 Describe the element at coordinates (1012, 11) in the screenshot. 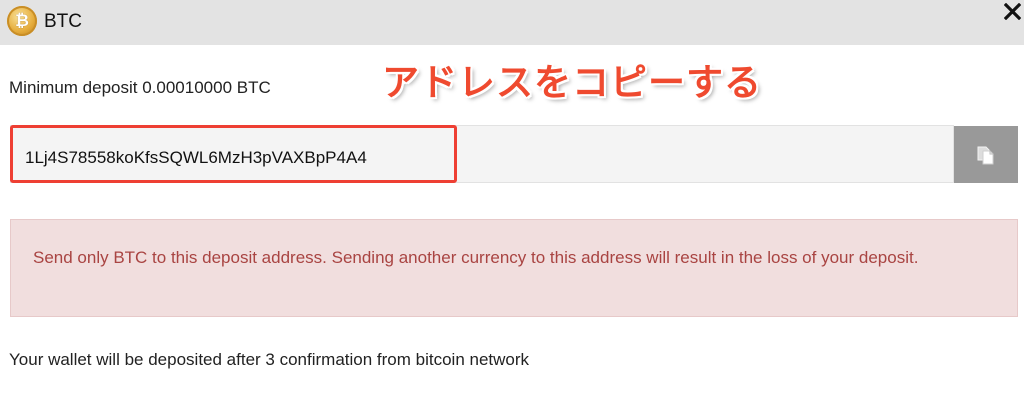

I see `close-icon` at that location.